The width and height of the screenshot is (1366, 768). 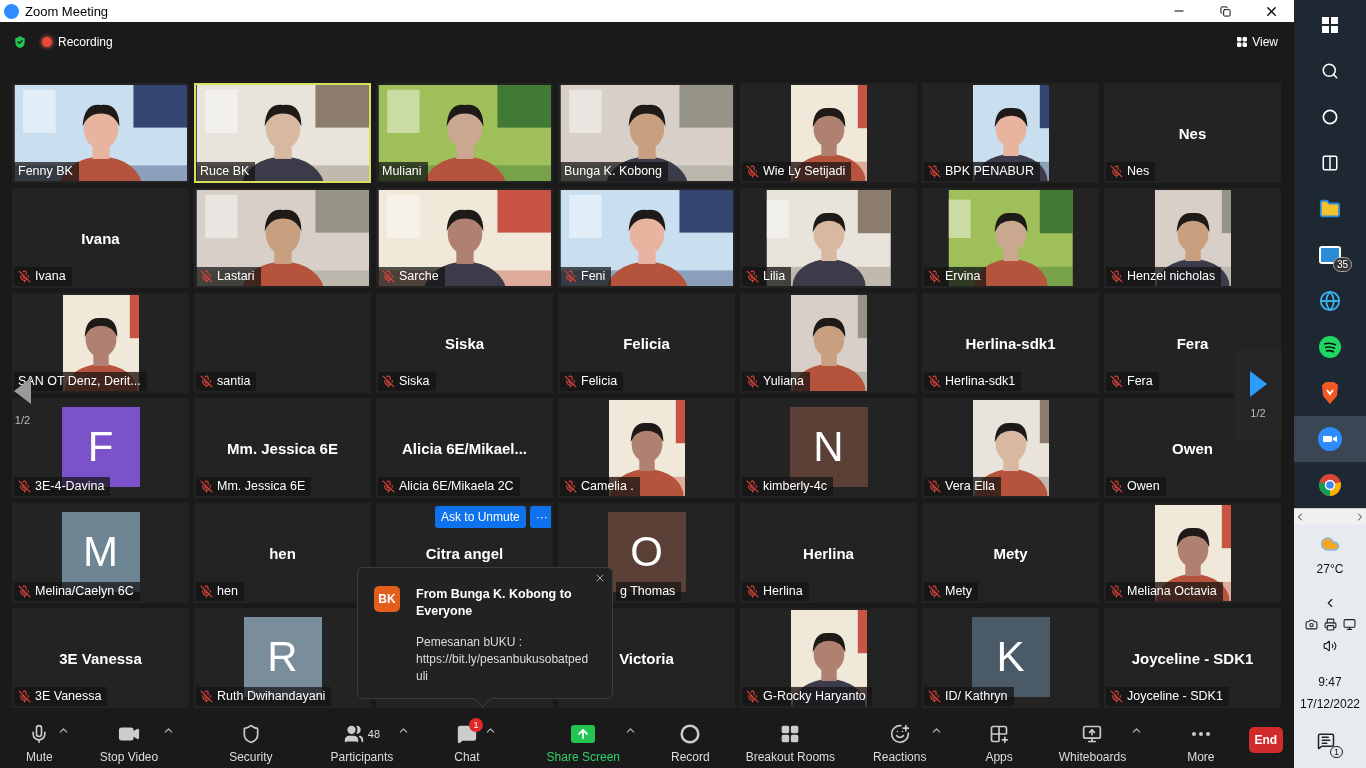 I want to click on record-icon, so click(x=690, y=734).